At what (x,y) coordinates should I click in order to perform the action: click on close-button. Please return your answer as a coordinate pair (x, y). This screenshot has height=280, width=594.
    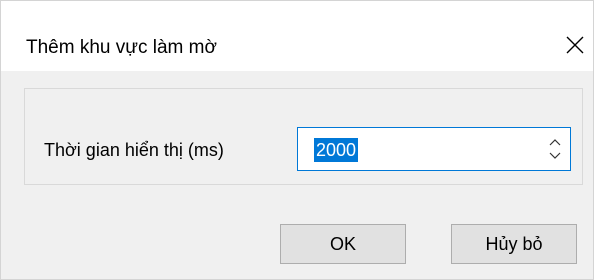
    Looking at the image, I should click on (575, 45).